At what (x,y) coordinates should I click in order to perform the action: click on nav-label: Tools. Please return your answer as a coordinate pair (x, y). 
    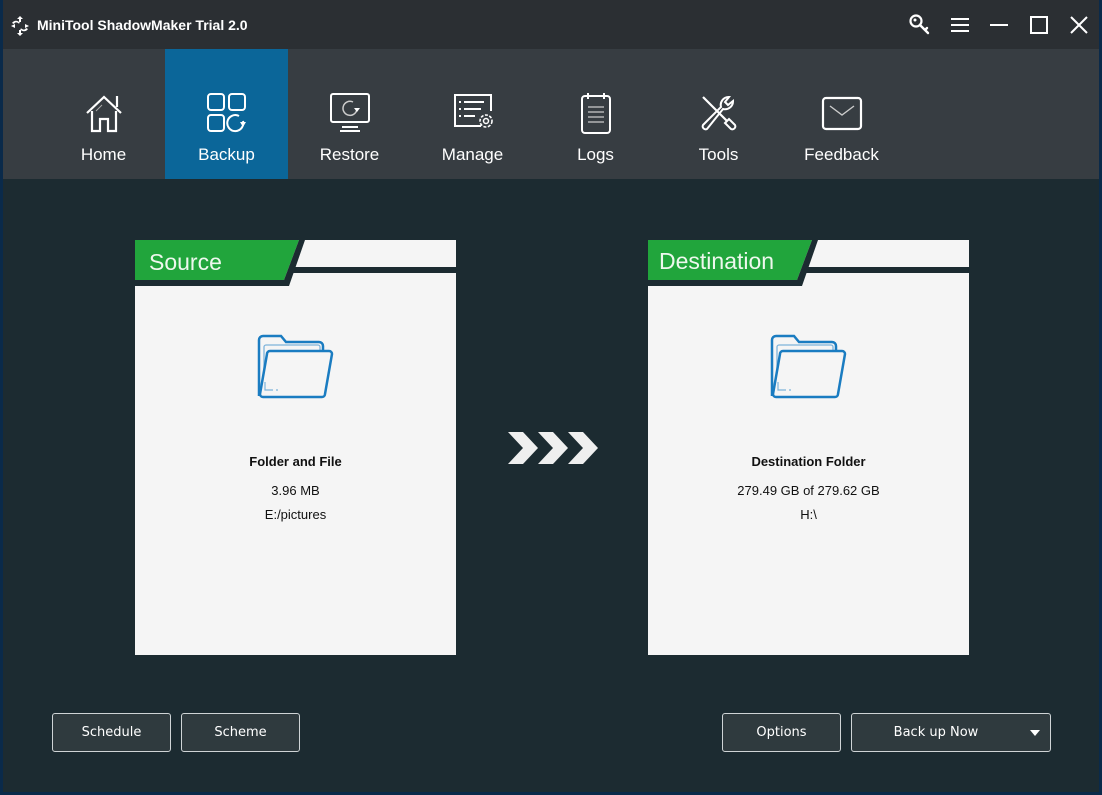
    Looking at the image, I should click on (718, 154).